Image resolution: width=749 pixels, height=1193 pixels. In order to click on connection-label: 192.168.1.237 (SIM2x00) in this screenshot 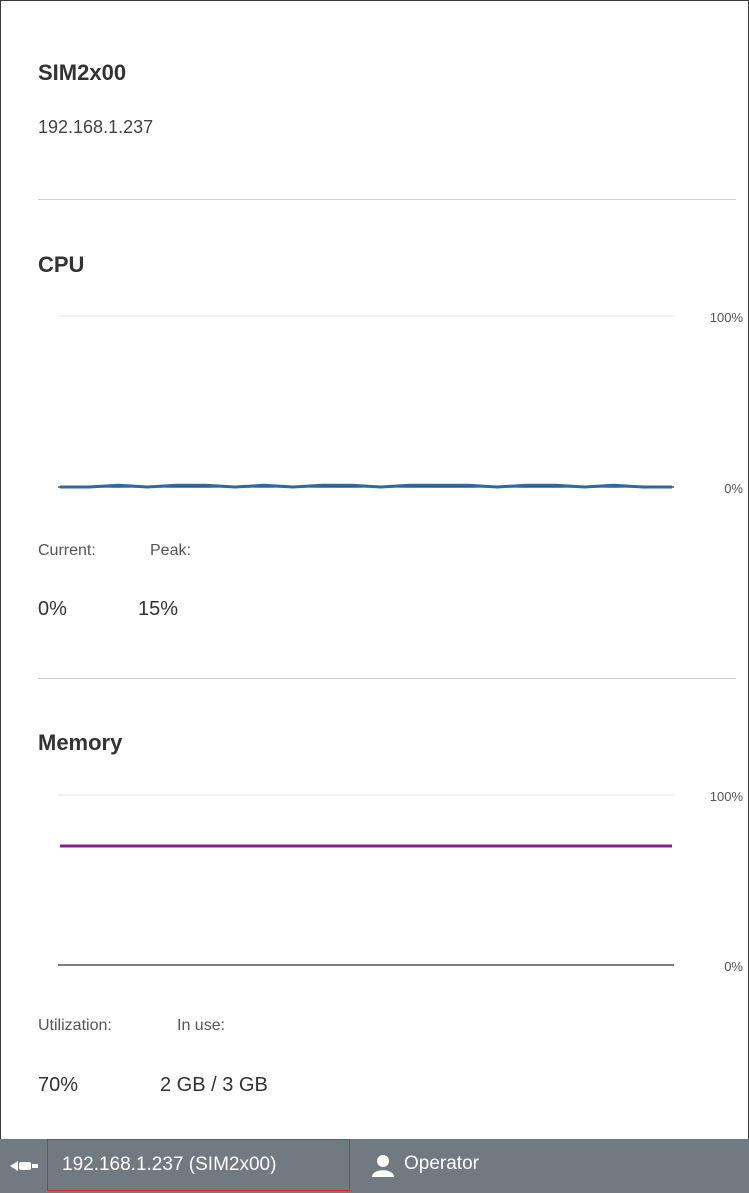, I will do `click(169, 1164)`.